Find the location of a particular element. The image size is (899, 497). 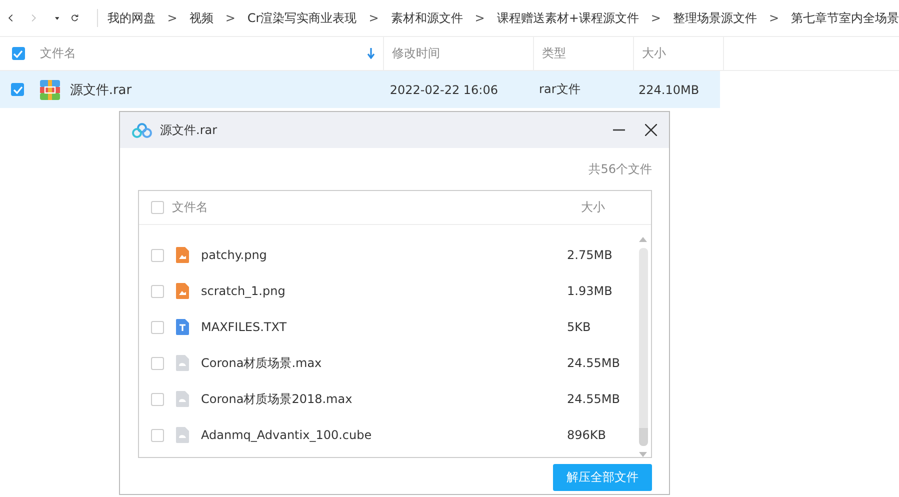

dialog-title: 源文件.rar is located at coordinates (189, 130).